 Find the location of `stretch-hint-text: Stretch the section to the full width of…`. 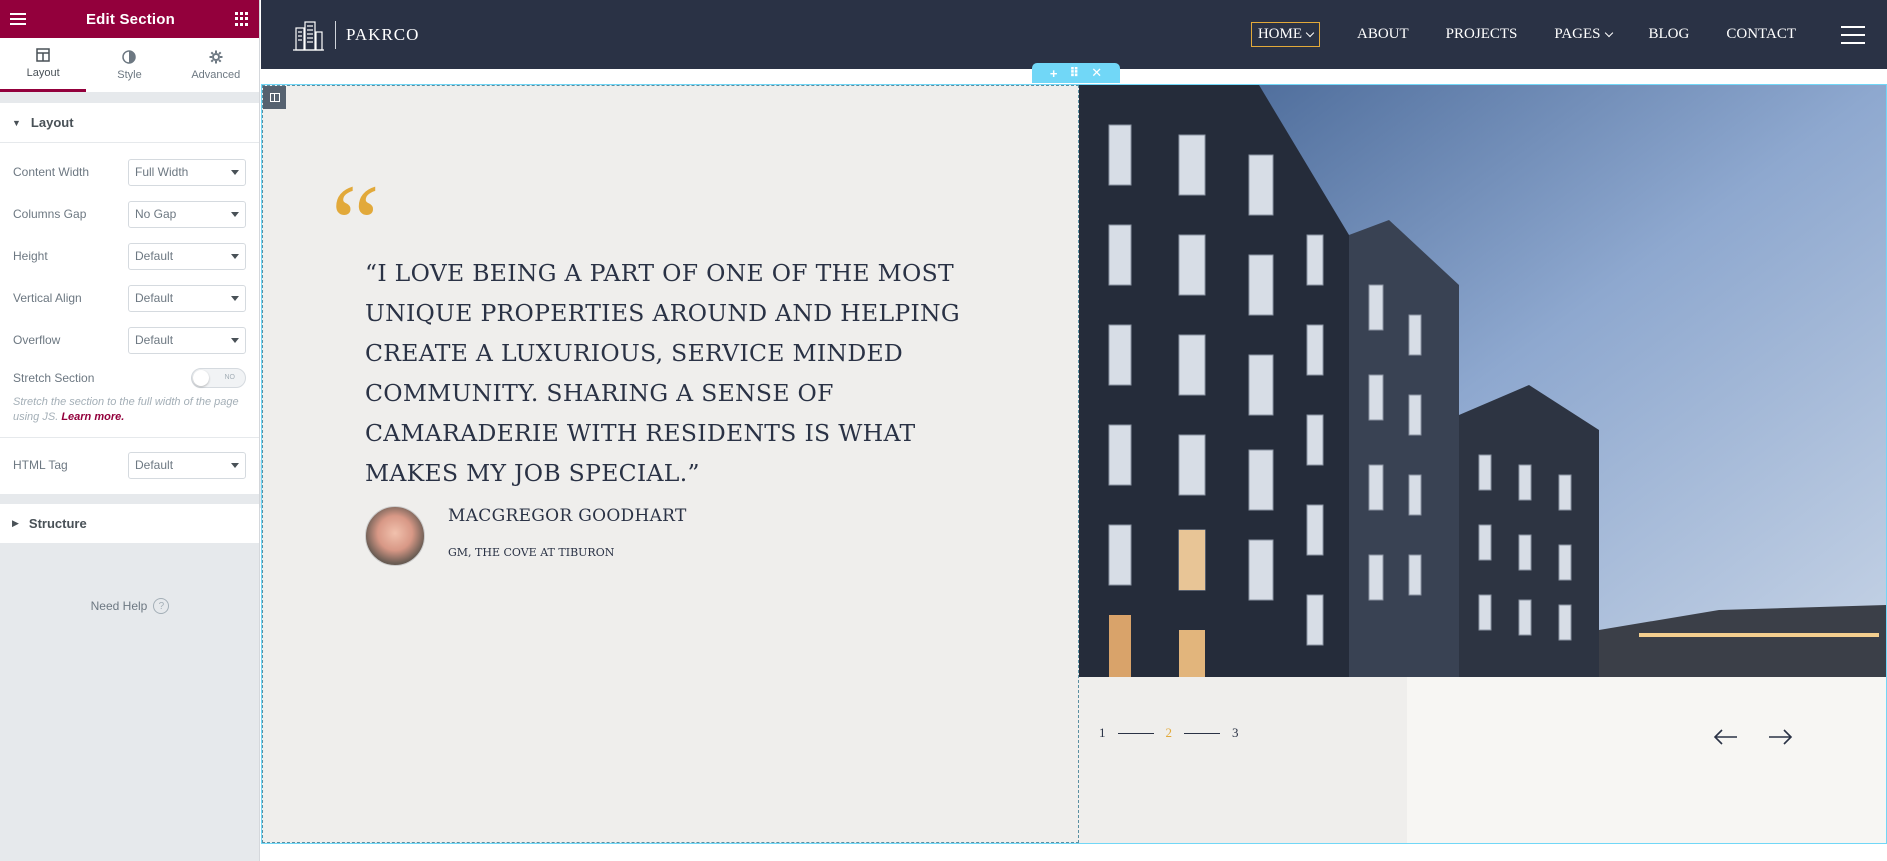

stretch-hint-text: Stretch the section to the full width of… is located at coordinates (126, 409).